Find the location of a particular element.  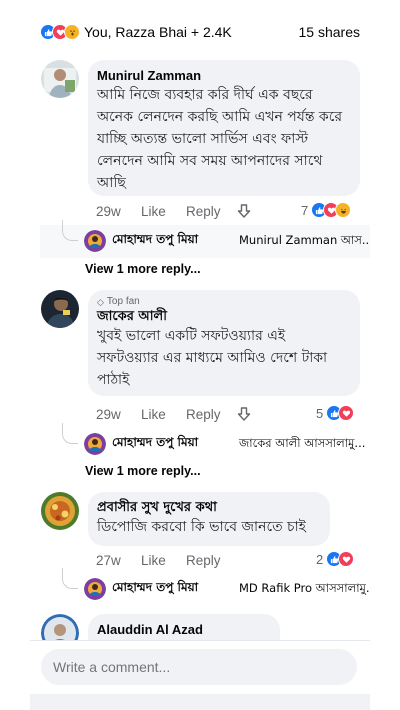

reaction-people: You, Razza Bhai + 2.4K is located at coordinates (158, 32).